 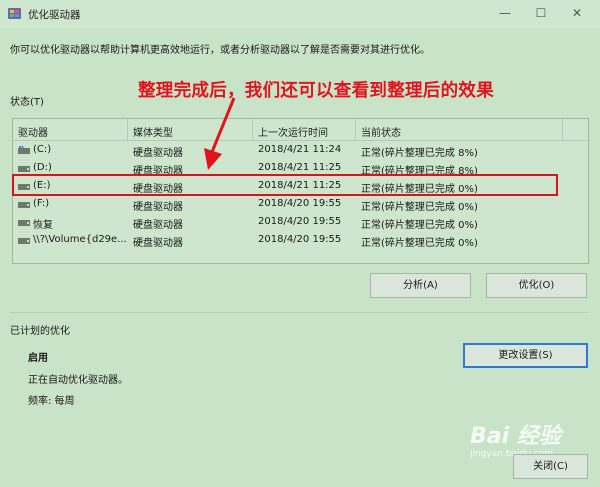 I want to click on scheduled-optimization-label: 已计划的优化, so click(x=40, y=331).